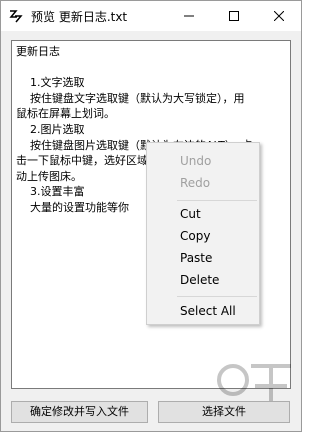  I want to click on minimize-button, so click(188, 16).